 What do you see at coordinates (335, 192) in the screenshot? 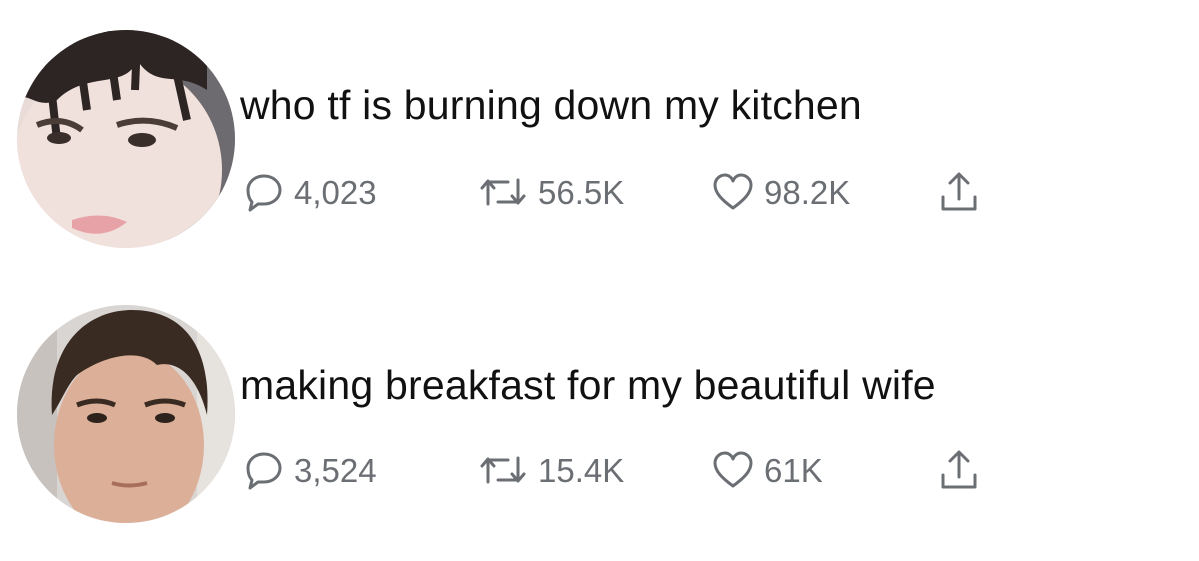
I see `reply-count: 4,023` at bounding box center [335, 192].